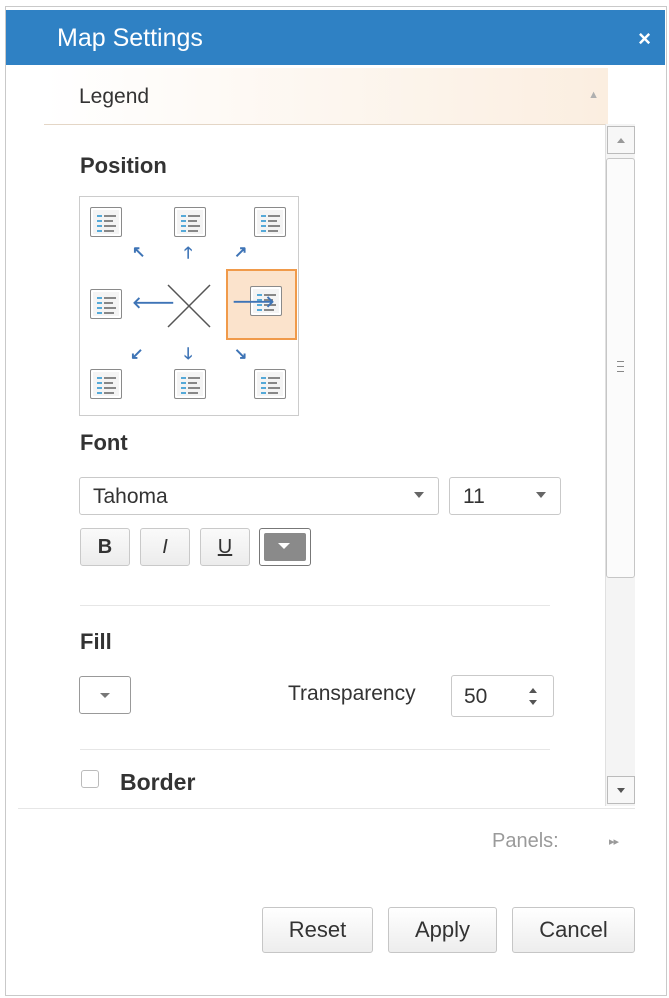 Image resolution: width=669 pixels, height=998 pixels. I want to click on collapse-caret-icon: ▲, so click(593, 95).